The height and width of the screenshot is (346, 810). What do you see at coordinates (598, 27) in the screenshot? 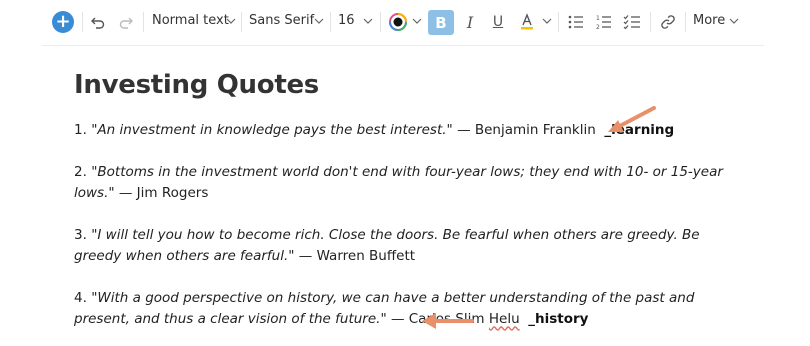
I see `svg-text: 2` at bounding box center [598, 27].